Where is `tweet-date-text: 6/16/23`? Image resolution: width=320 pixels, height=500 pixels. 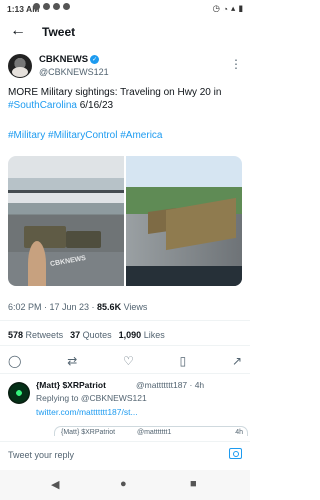
tweet-date-text: 6/16/23 is located at coordinates (95, 105).